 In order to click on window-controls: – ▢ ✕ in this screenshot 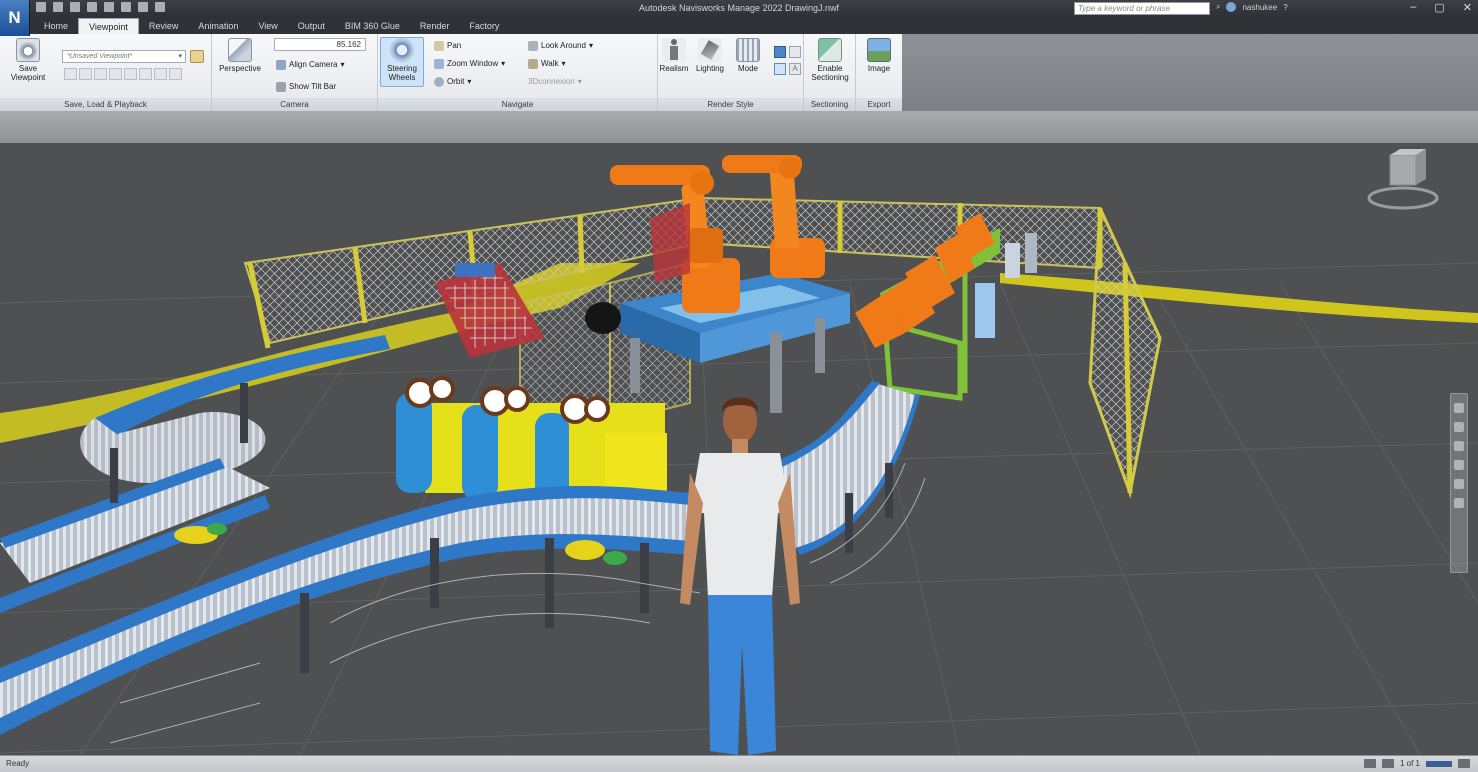, I will do `click(1441, 7)`.